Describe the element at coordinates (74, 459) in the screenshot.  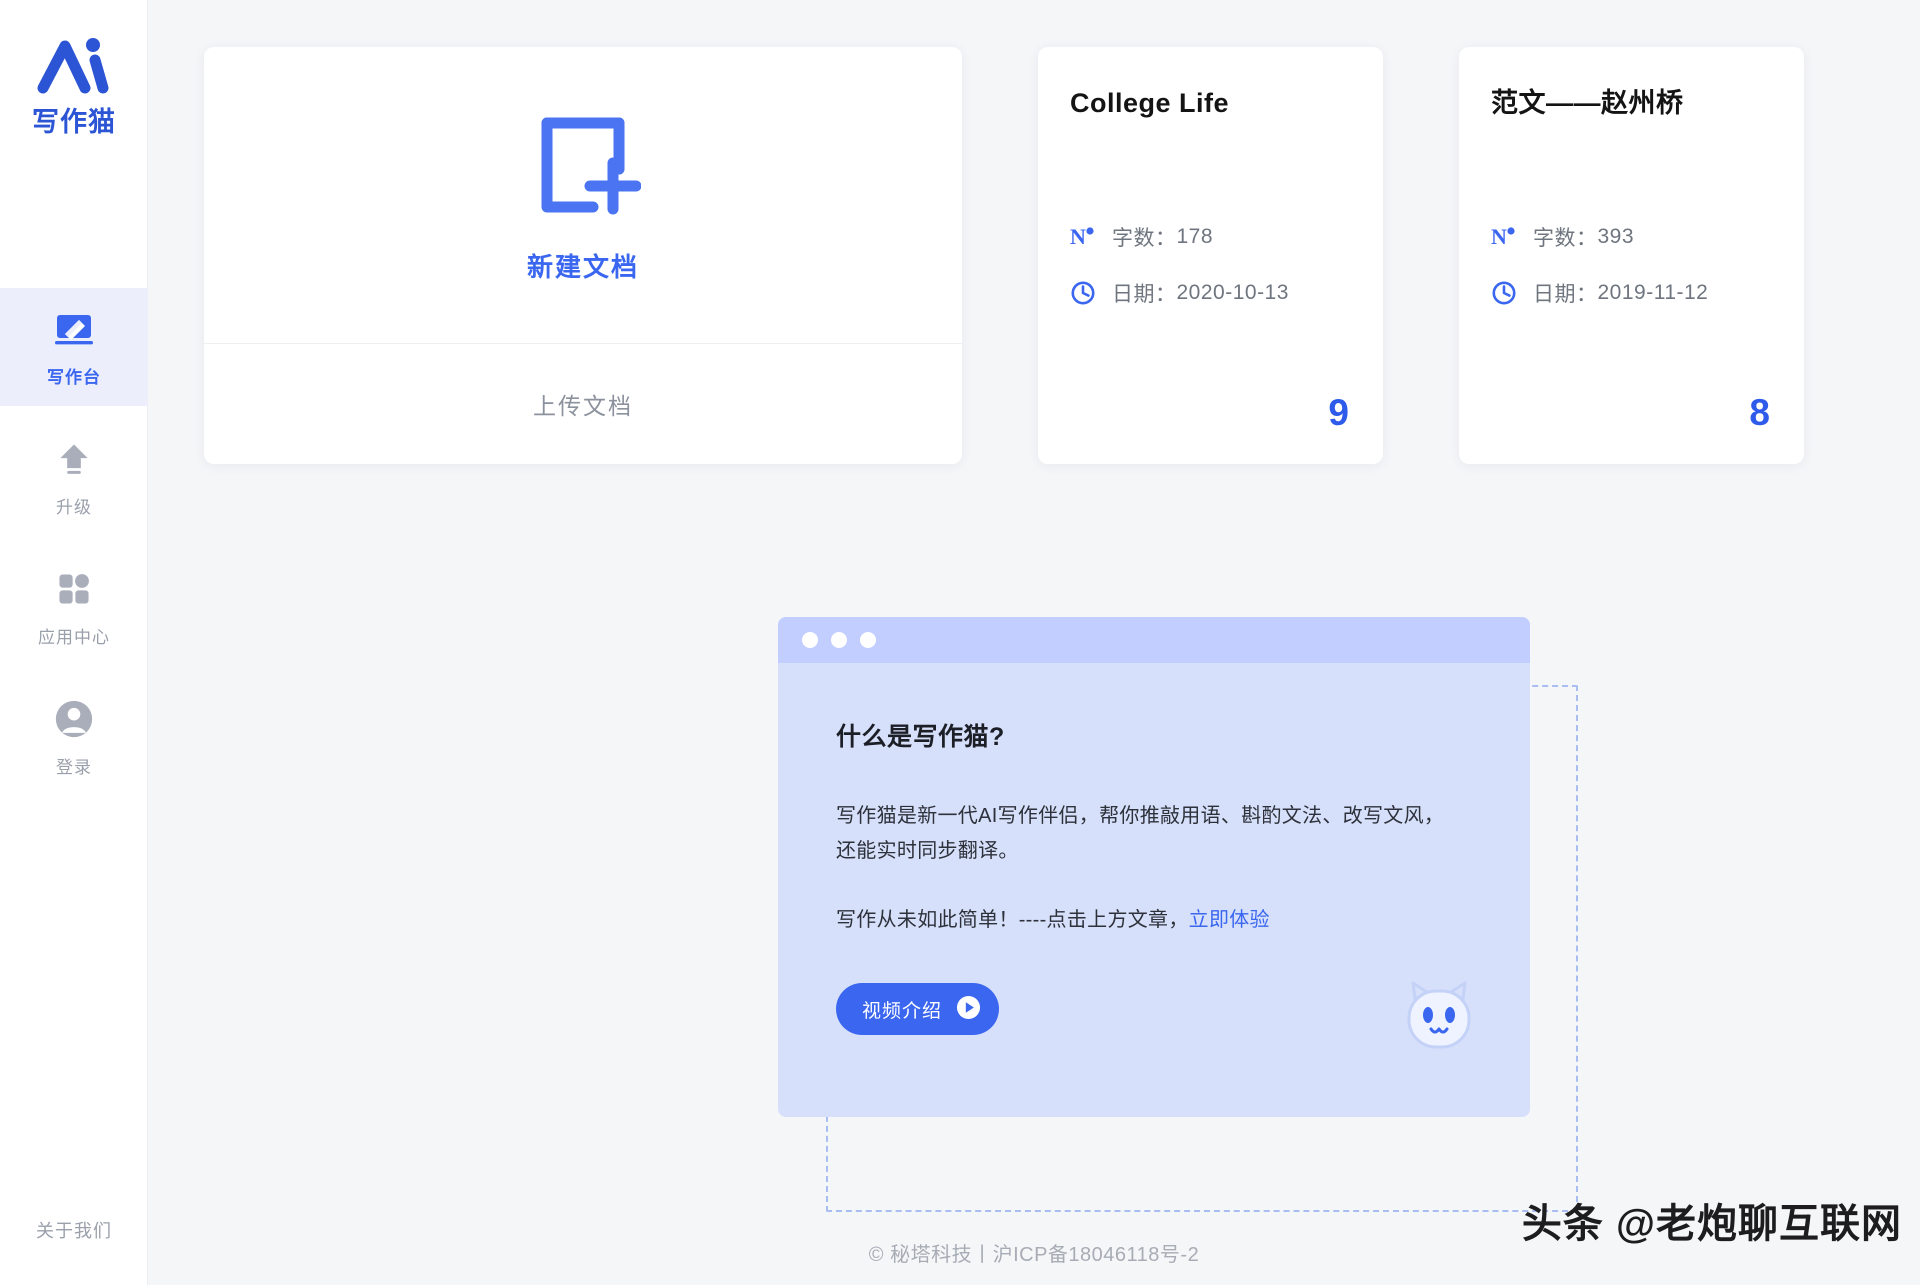
I see `upload-arrow-icon` at that location.